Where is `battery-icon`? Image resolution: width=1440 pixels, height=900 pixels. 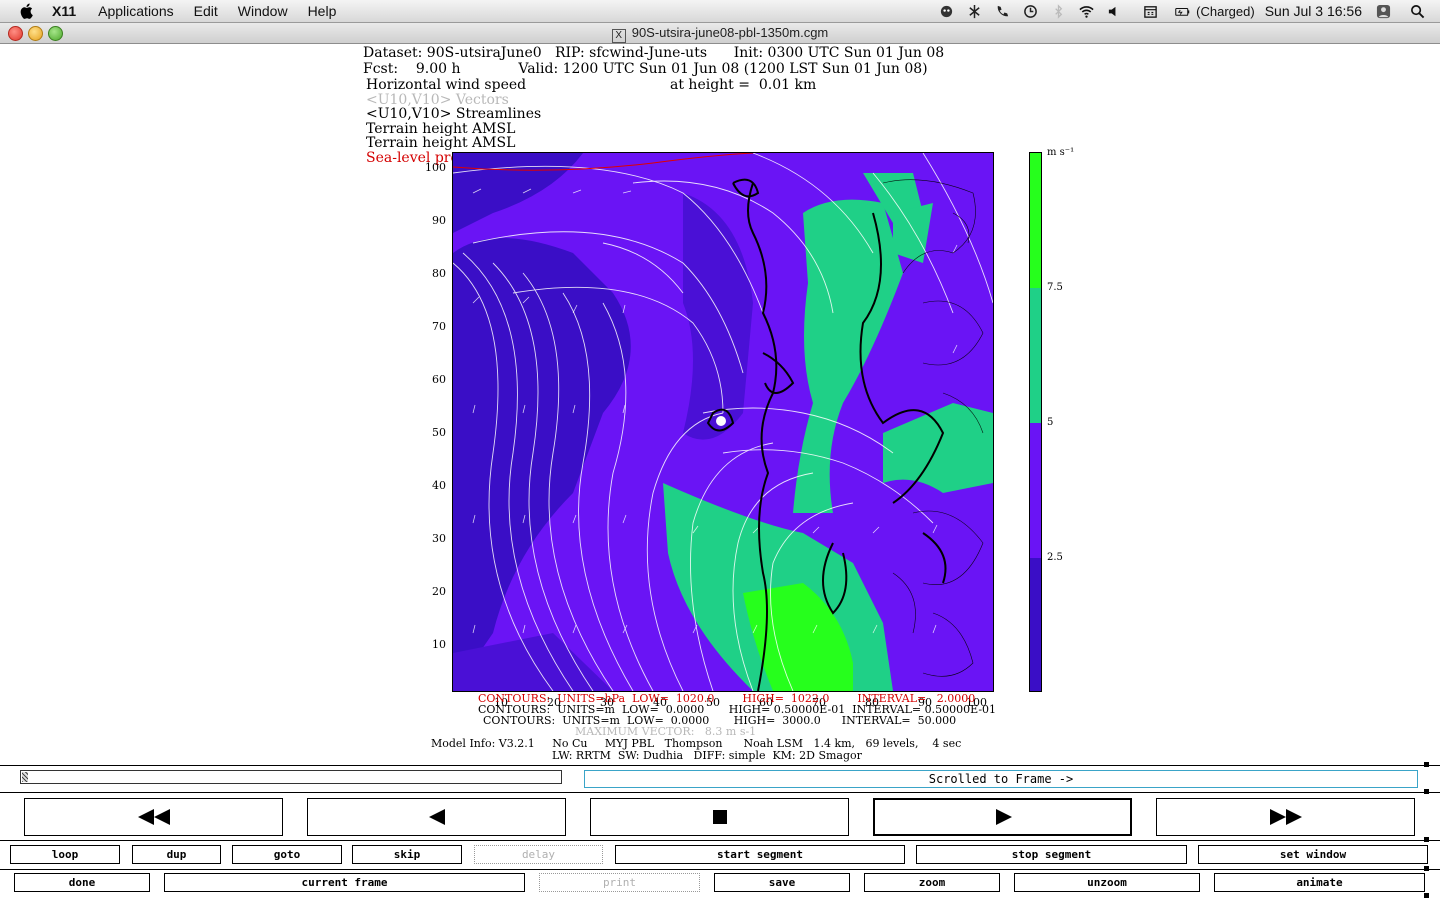
battery-icon is located at coordinates (1182, 11).